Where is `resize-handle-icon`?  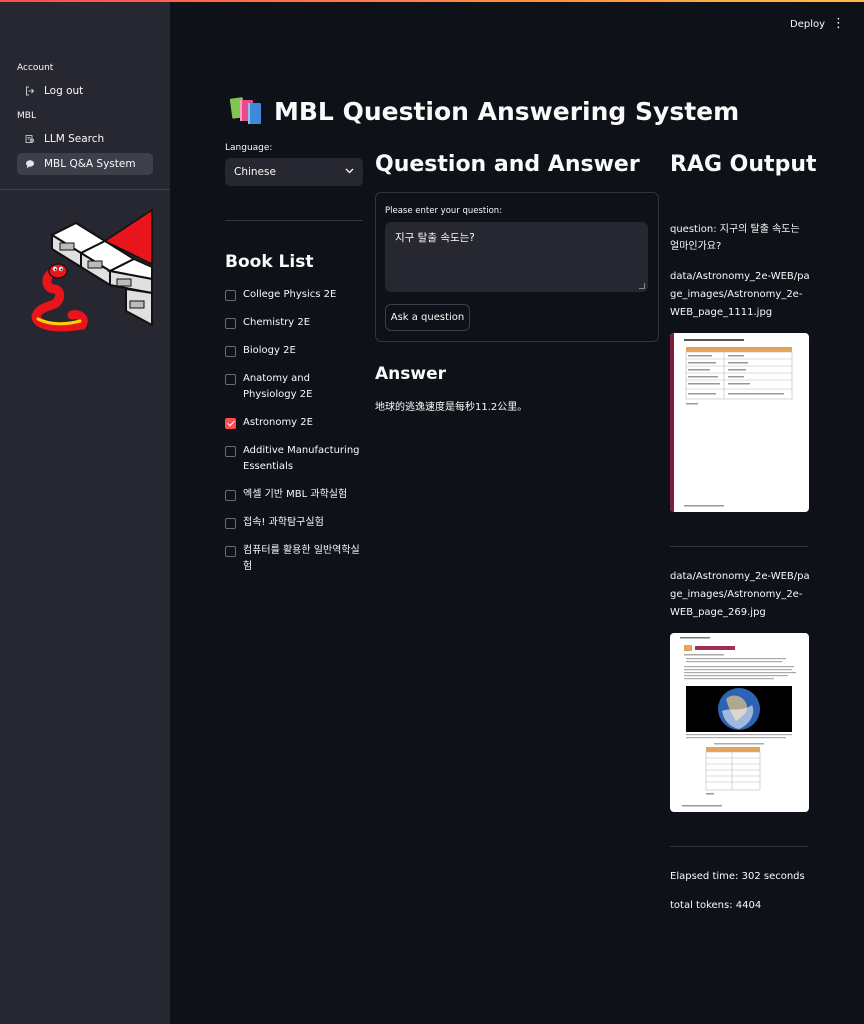
resize-handle-icon is located at coordinates (642, 286).